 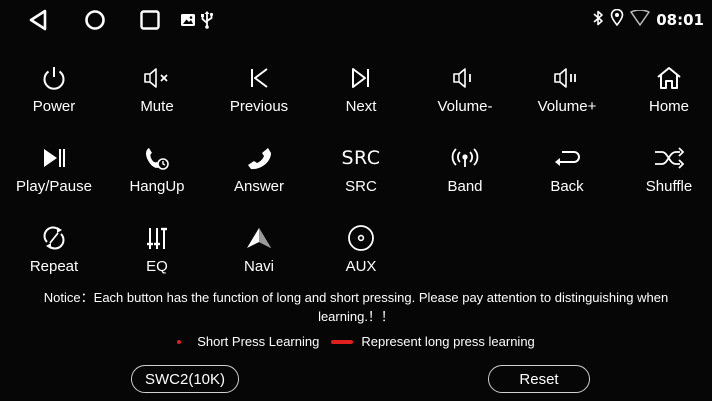 I want to click on shuffle-key: Shuffle, so click(x=665, y=173).